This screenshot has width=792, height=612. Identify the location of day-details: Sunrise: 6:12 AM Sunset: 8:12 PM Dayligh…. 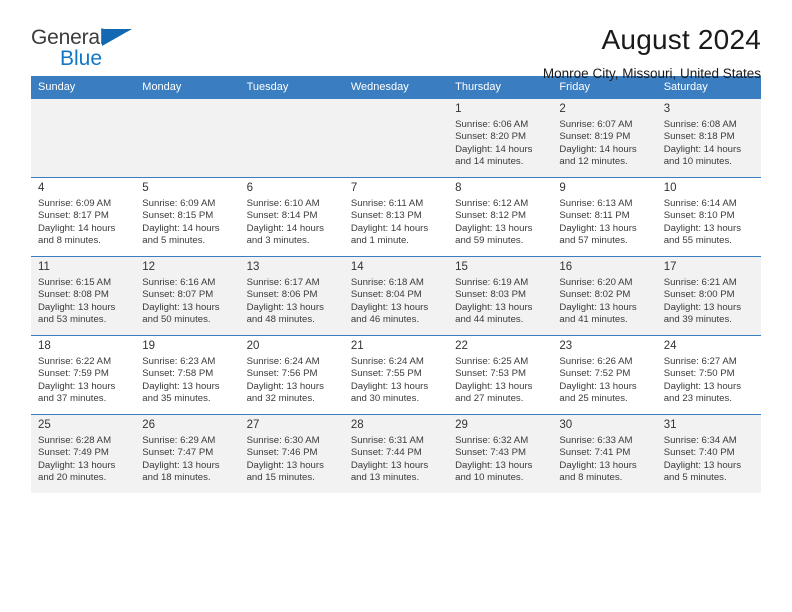
(500, 222).